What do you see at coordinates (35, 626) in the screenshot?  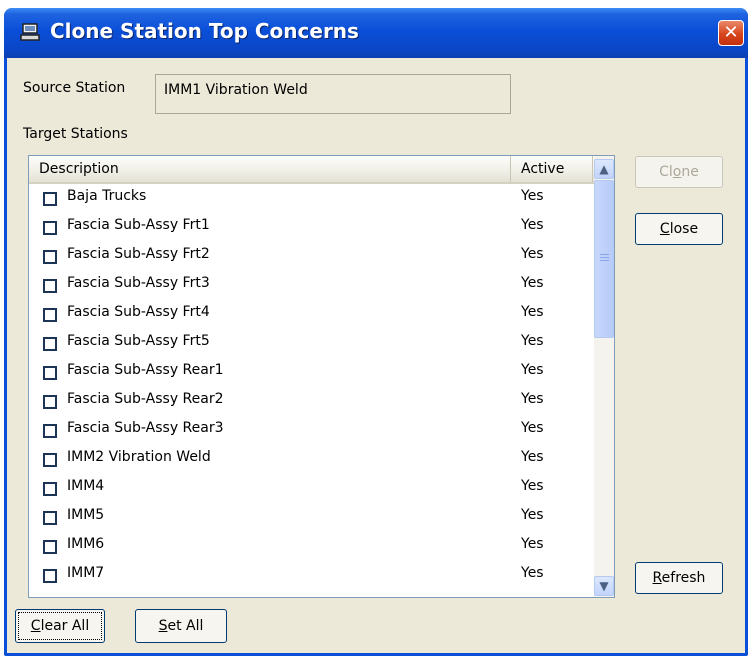 I see `clear-all-button-mnemonic: C` at bounding box center [35, 626].